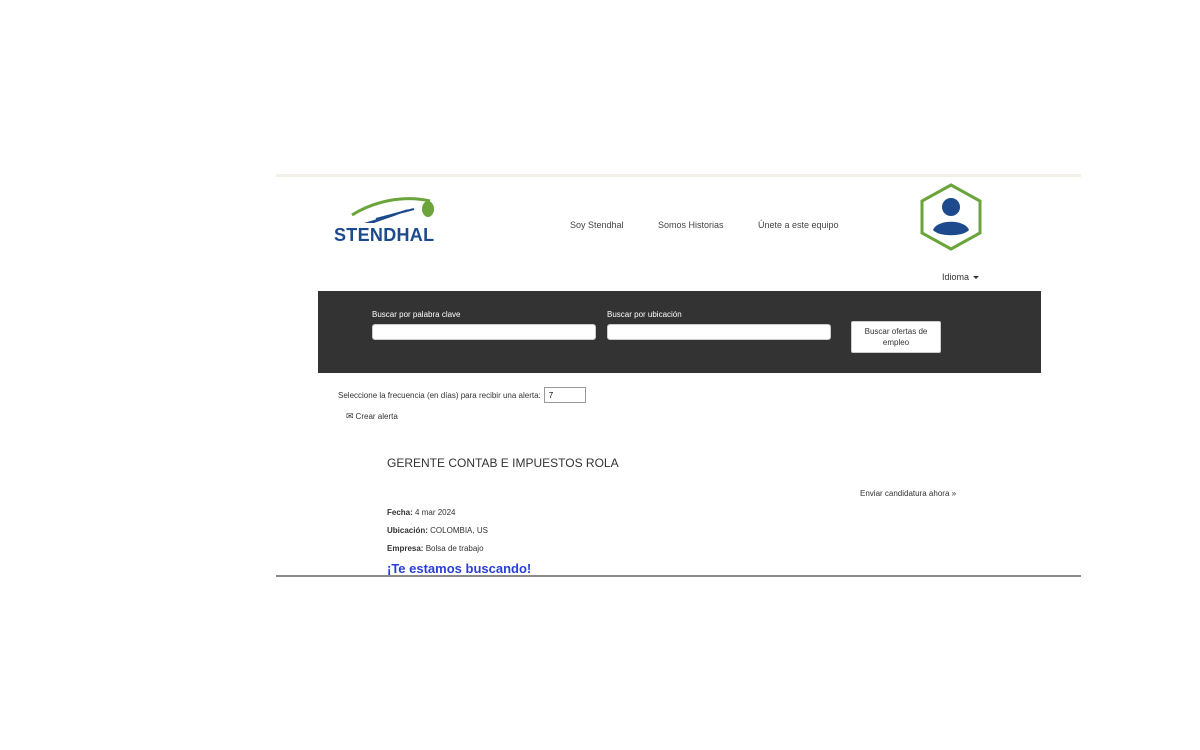 The width and height of the screenshot is (1200, 750). I want to click on create-alert-link: ✉ Crear alerta, so click(372, 416).